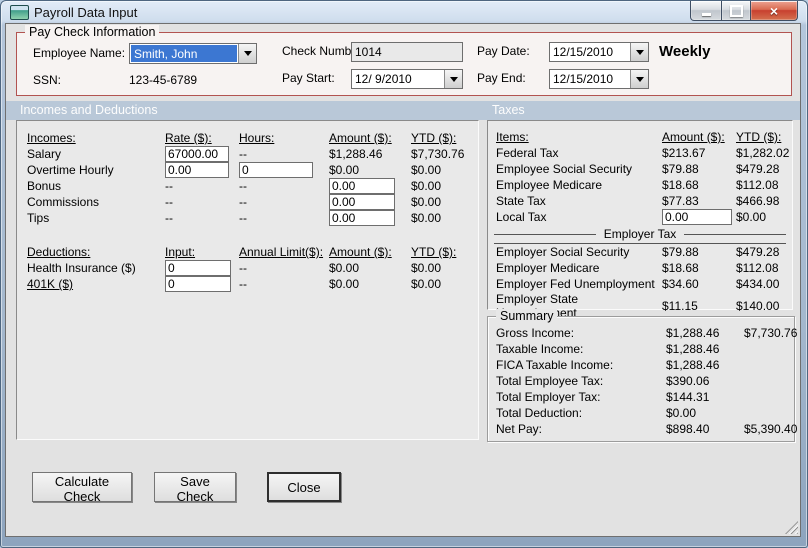 This screenshot has width=808, height=548. I want to click on tax-row-employer-ss: Employer Social Security $79.88 $479.28, so click(640, 252).